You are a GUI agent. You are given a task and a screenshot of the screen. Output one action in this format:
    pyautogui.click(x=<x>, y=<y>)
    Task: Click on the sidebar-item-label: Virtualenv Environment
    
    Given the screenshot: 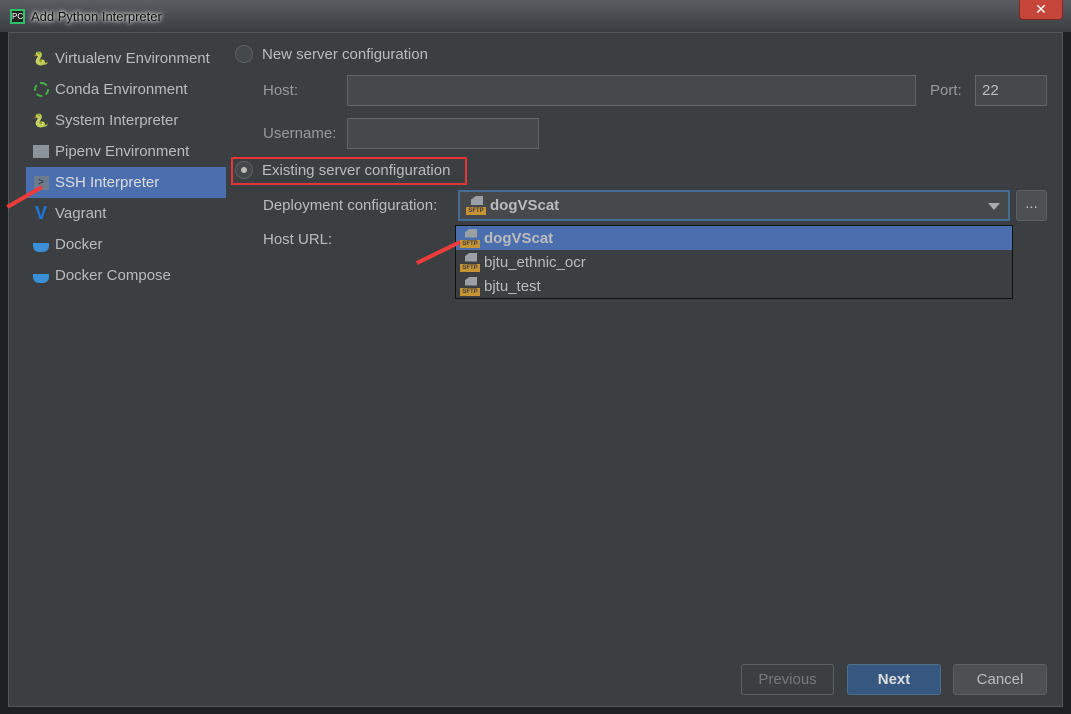 What is the action you would take?
    pyautogui.click(x=132, y=58)
    